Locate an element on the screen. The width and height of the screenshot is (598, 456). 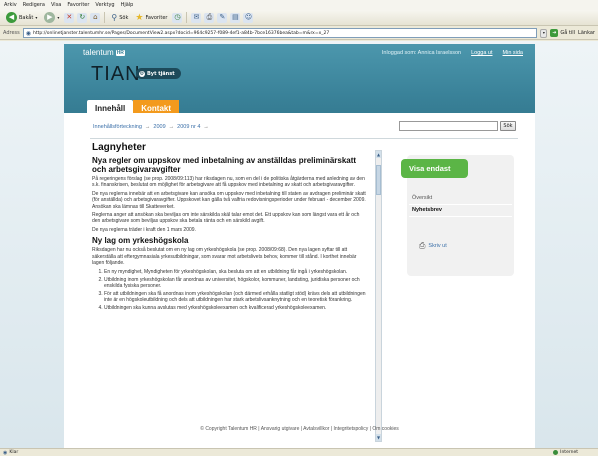
forward-arrow-icon: ▶ is located at coordinates (50, 17).